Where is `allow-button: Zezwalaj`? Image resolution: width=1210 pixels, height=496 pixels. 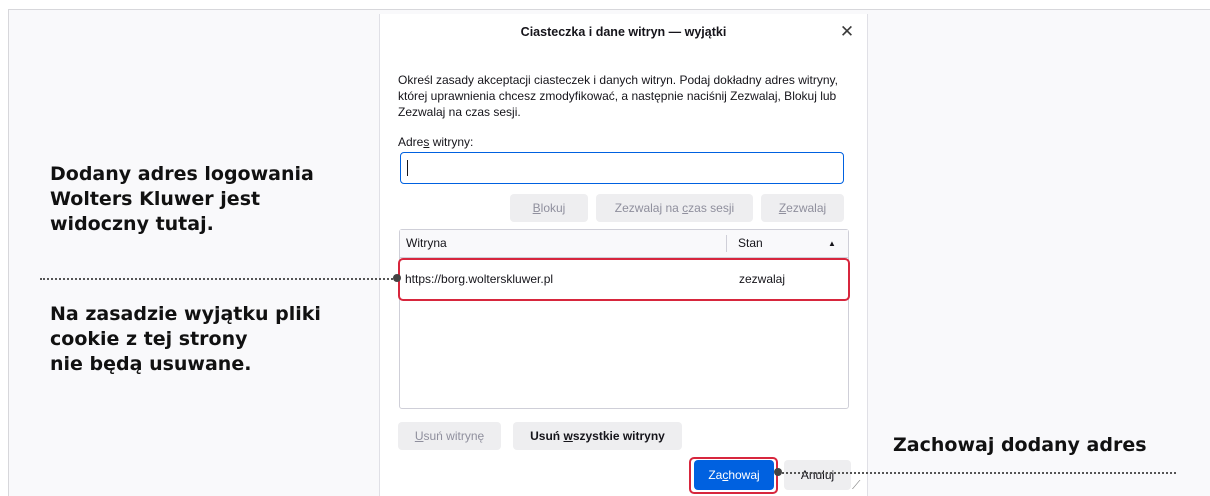
allow-button: Zezwalaj is located at coordinates (802, 208).